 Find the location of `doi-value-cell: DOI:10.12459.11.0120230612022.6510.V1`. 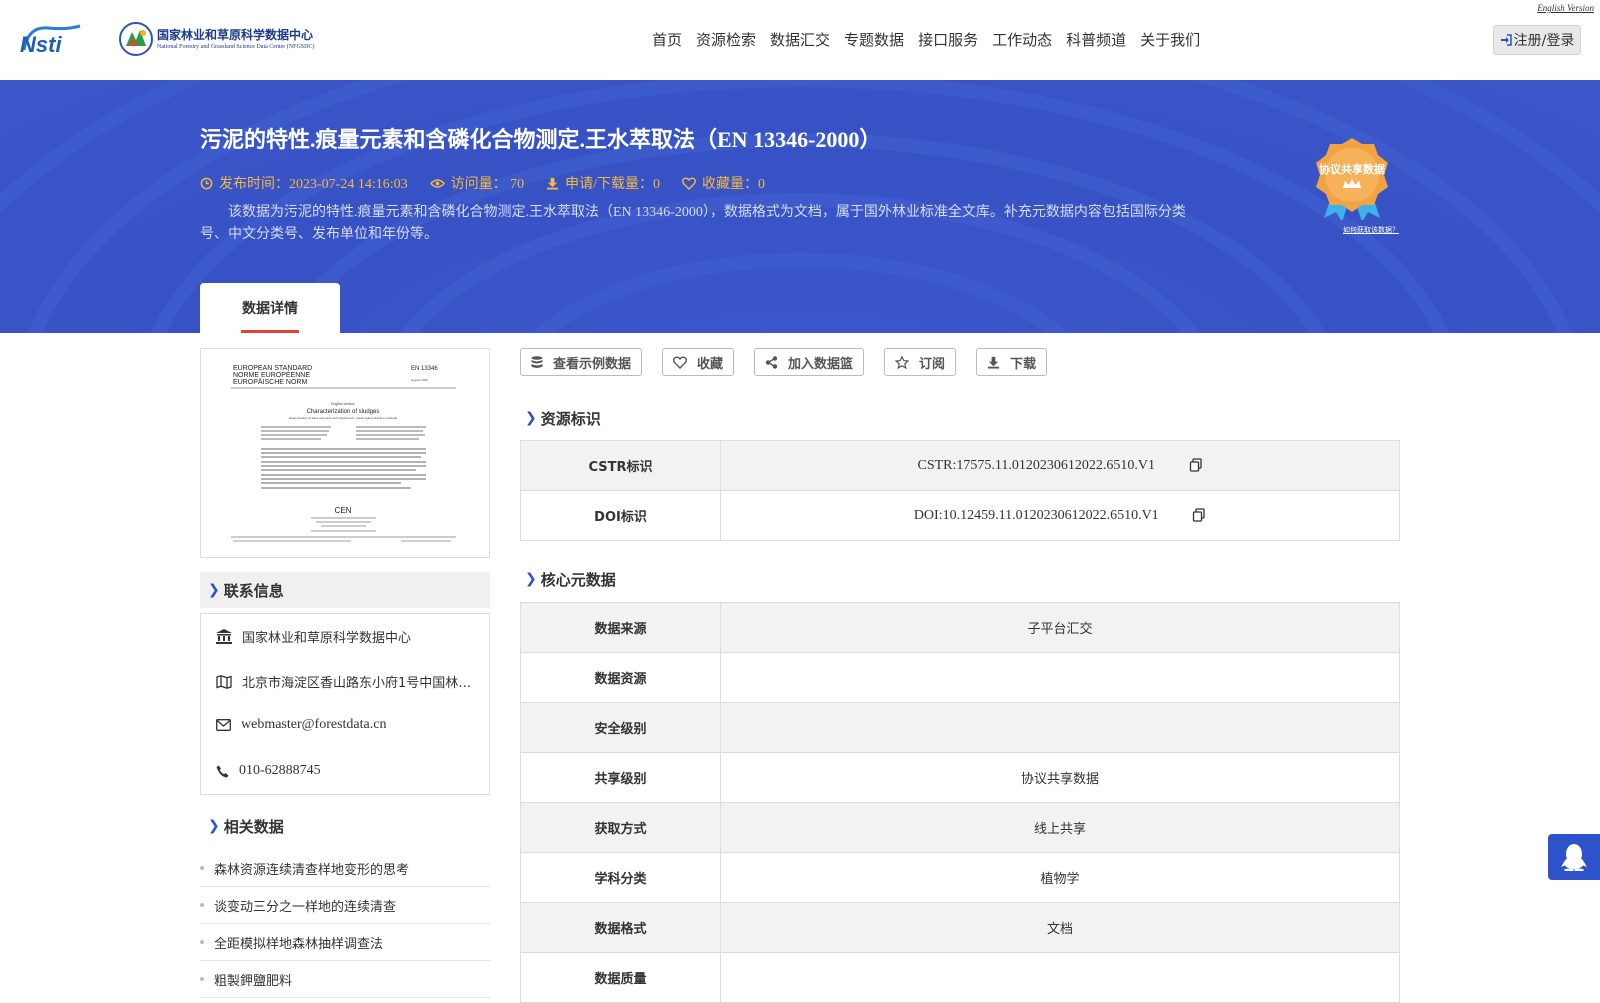

doi-value-cell: DOI:10.12459.11.0120230612022.6510.V1 is located at coordinates (1060, 515).